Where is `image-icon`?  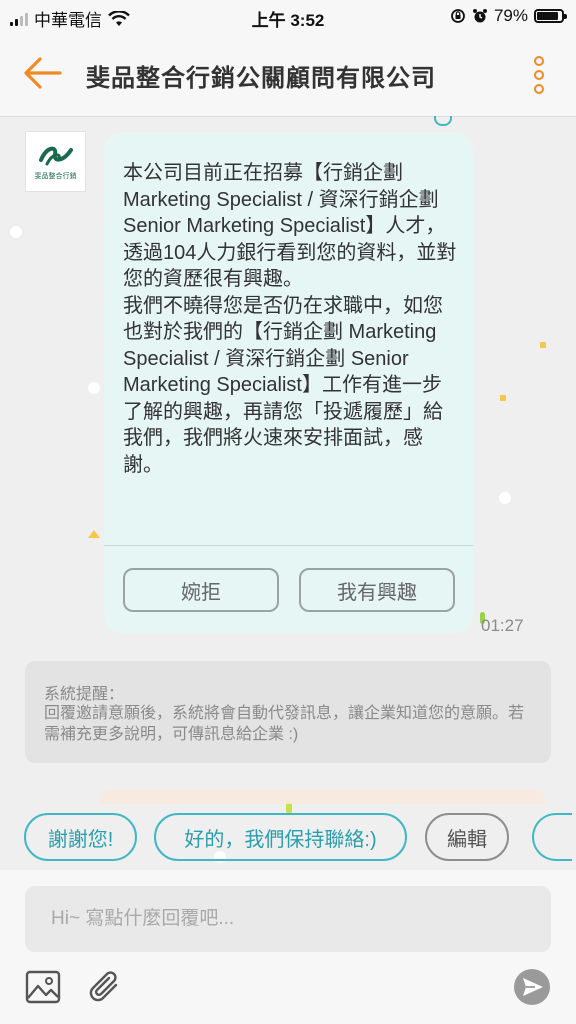 image-icon is located at coordinates (43, 987).